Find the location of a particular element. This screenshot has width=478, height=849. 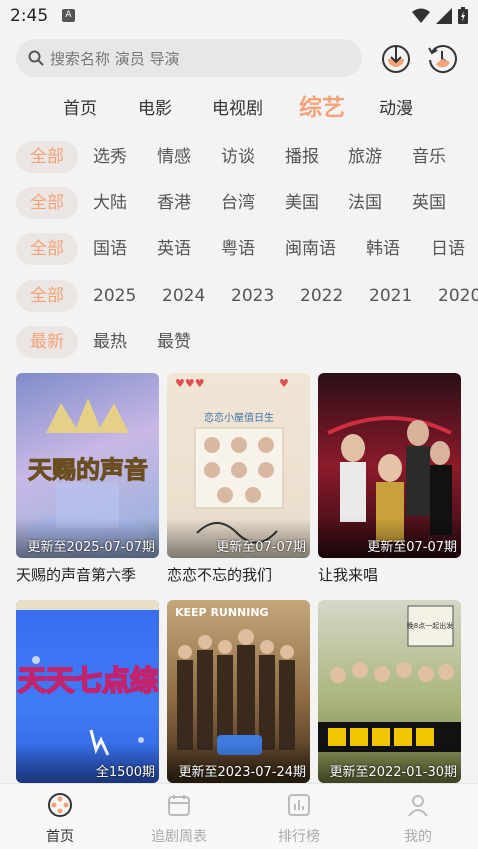

tab-tv-series: 电视剧 is located at coordinates (237, 106).